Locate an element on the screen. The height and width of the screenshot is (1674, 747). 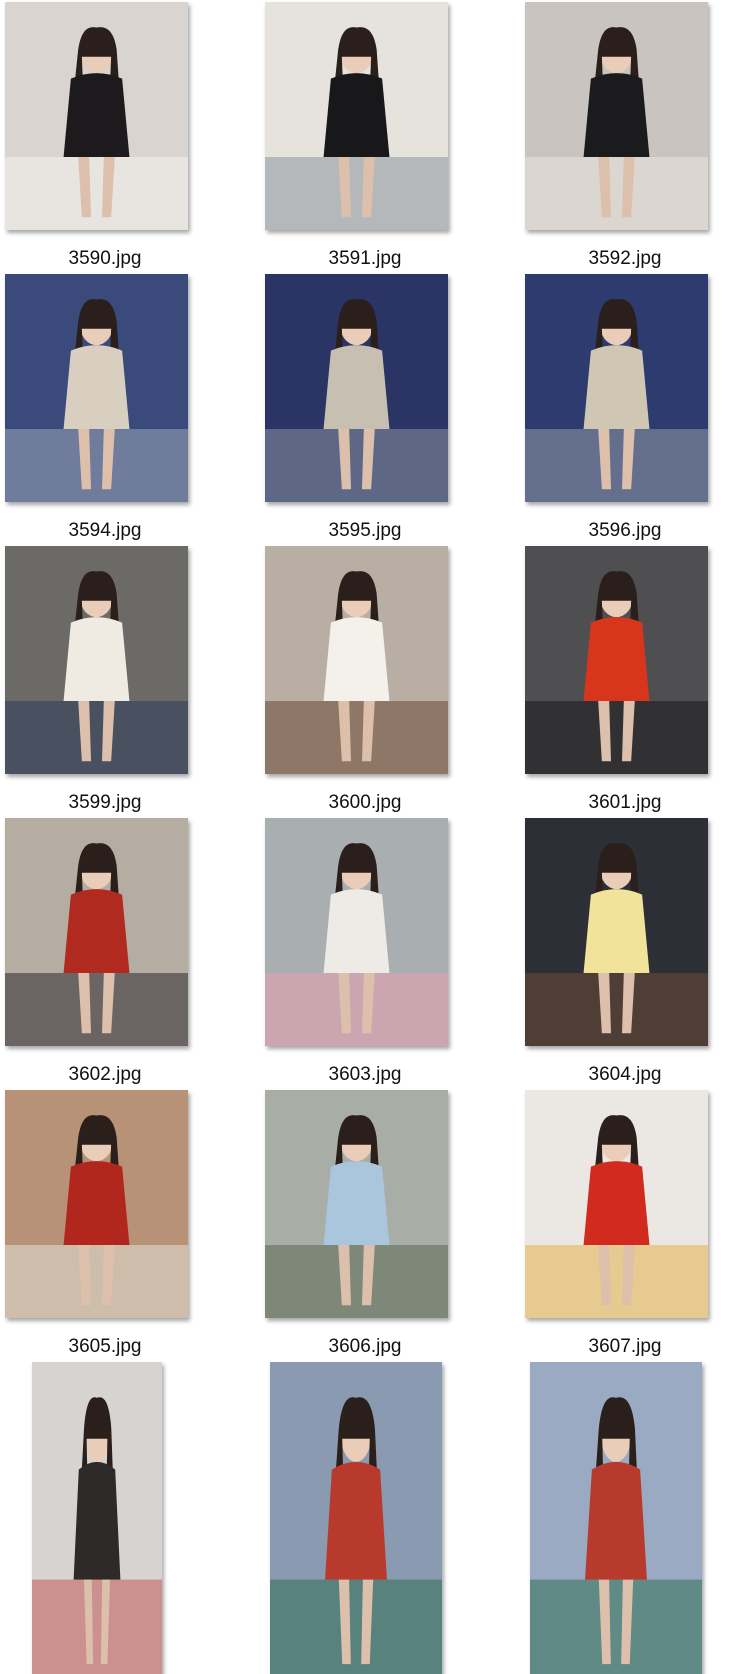
file-tile: 3594.jpg is located at coordinates (105, 409).